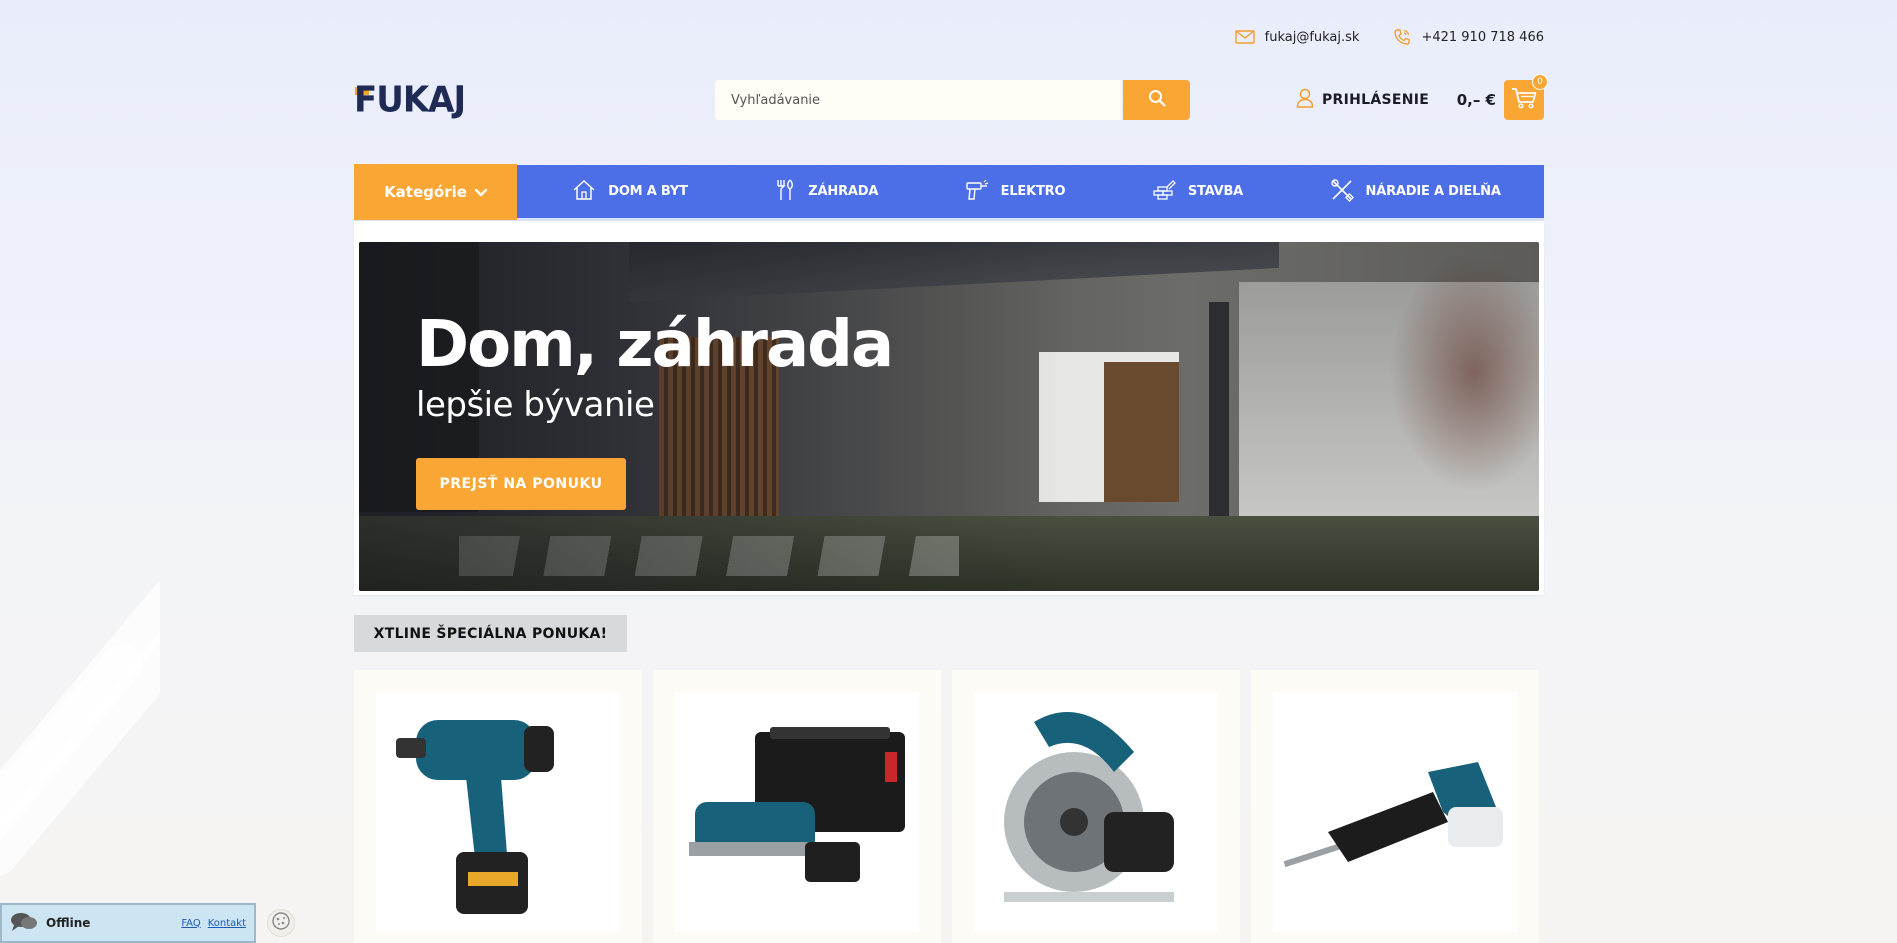  Describe the element at coordinates (1476, 100) in the screenshot. I see `cart-price: 0,– €` at that location.